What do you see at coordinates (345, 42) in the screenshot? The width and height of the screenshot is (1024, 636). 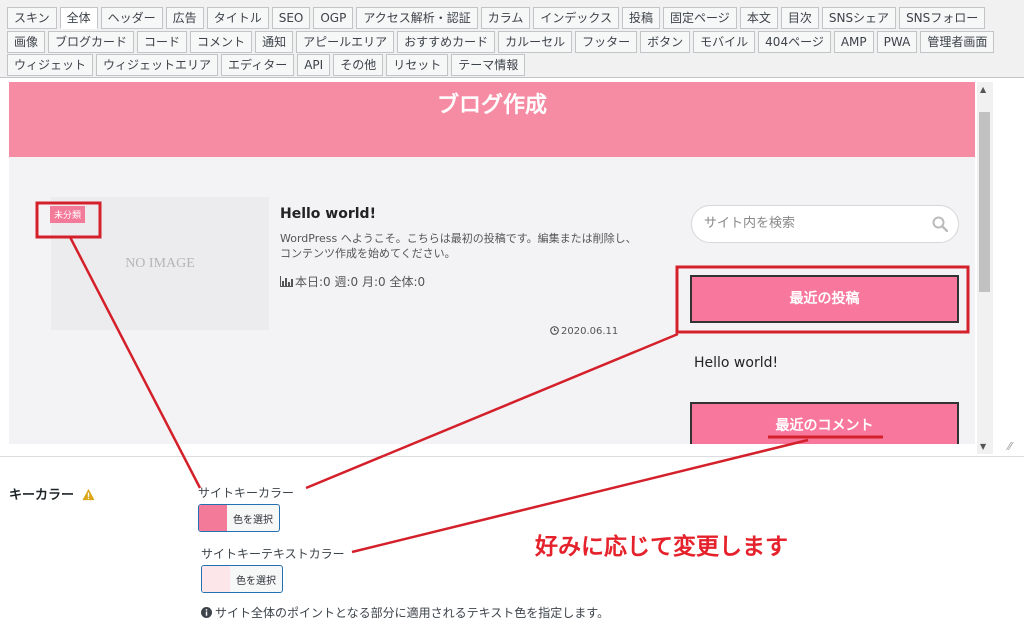 I see `tab-row2-5: アピールエリア` at bounding box center [345, 42].